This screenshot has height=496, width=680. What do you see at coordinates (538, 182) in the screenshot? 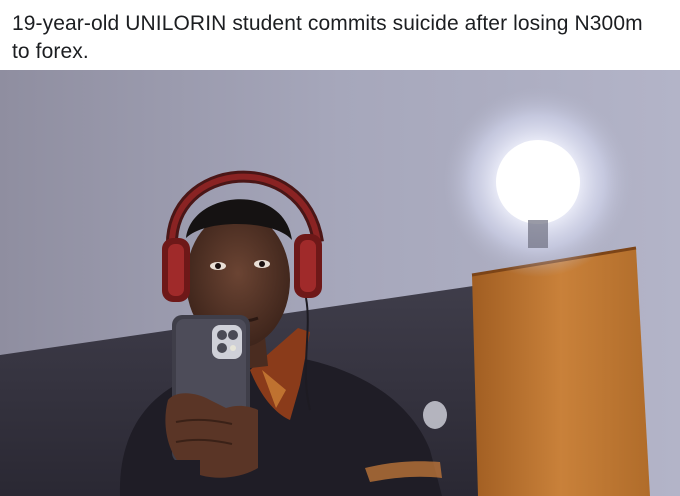
I see `ceiling-light-icon` at bounding box center [538, 182].